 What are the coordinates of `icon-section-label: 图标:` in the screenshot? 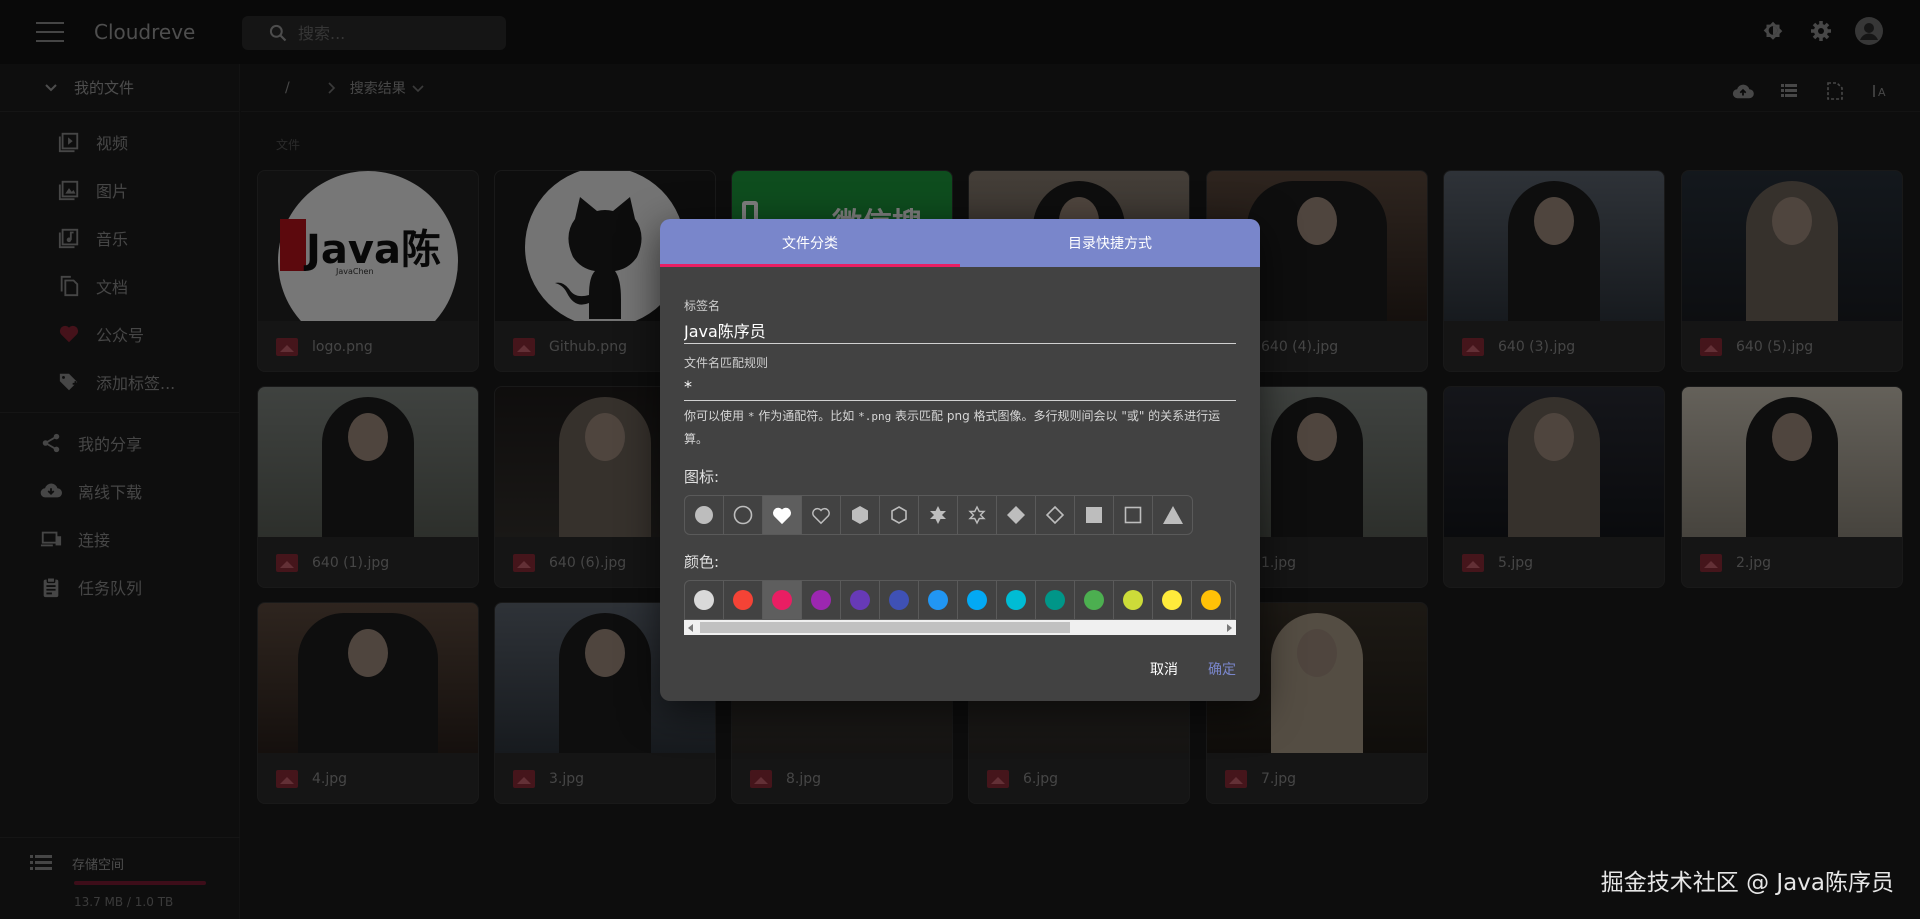 It's located at (702, 477).